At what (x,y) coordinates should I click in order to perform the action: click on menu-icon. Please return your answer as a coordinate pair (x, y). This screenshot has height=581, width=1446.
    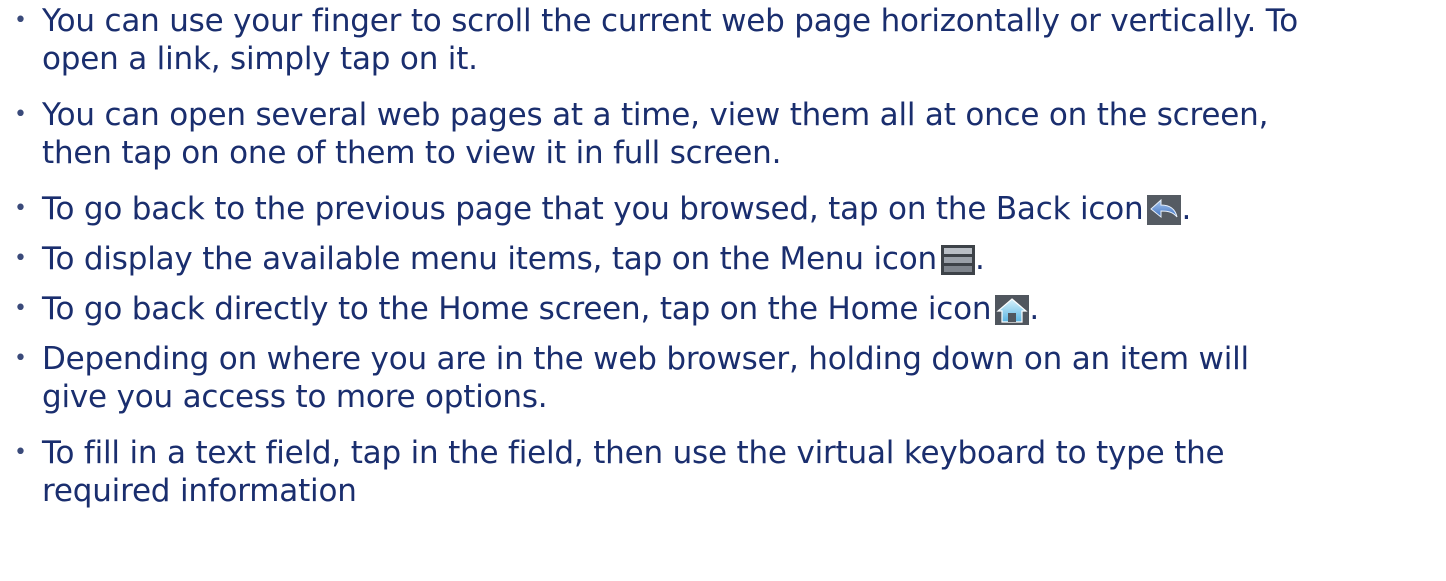
    Looking at the image, I should click on (957, 260).